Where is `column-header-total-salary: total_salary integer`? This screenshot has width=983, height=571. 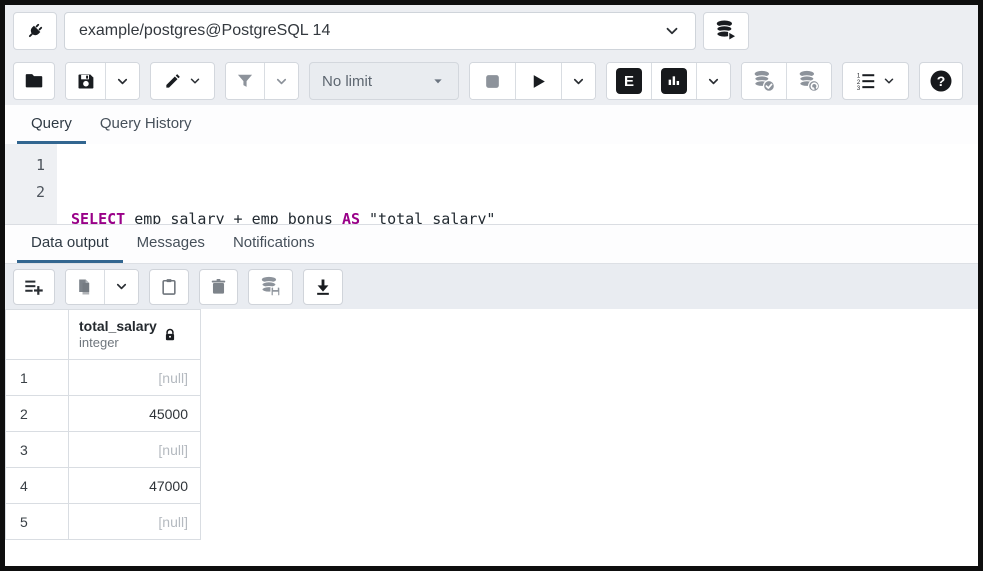 column-header-total-salary: total_salary integer is located at coordinates (134, 334).